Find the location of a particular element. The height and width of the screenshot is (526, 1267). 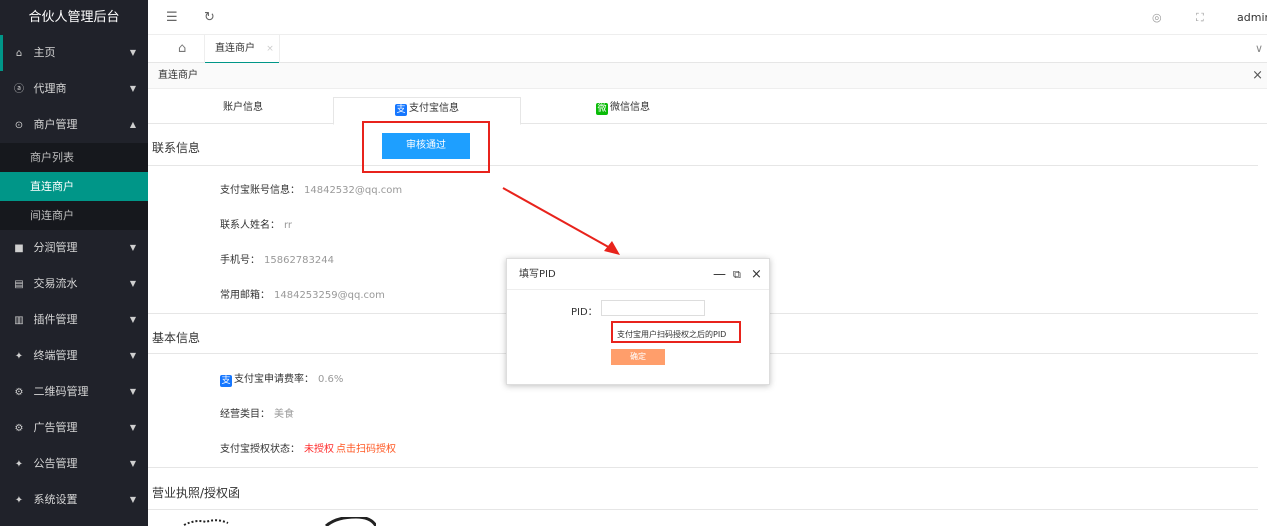

field-value: 0.6% is located at coordinates (331, 379).